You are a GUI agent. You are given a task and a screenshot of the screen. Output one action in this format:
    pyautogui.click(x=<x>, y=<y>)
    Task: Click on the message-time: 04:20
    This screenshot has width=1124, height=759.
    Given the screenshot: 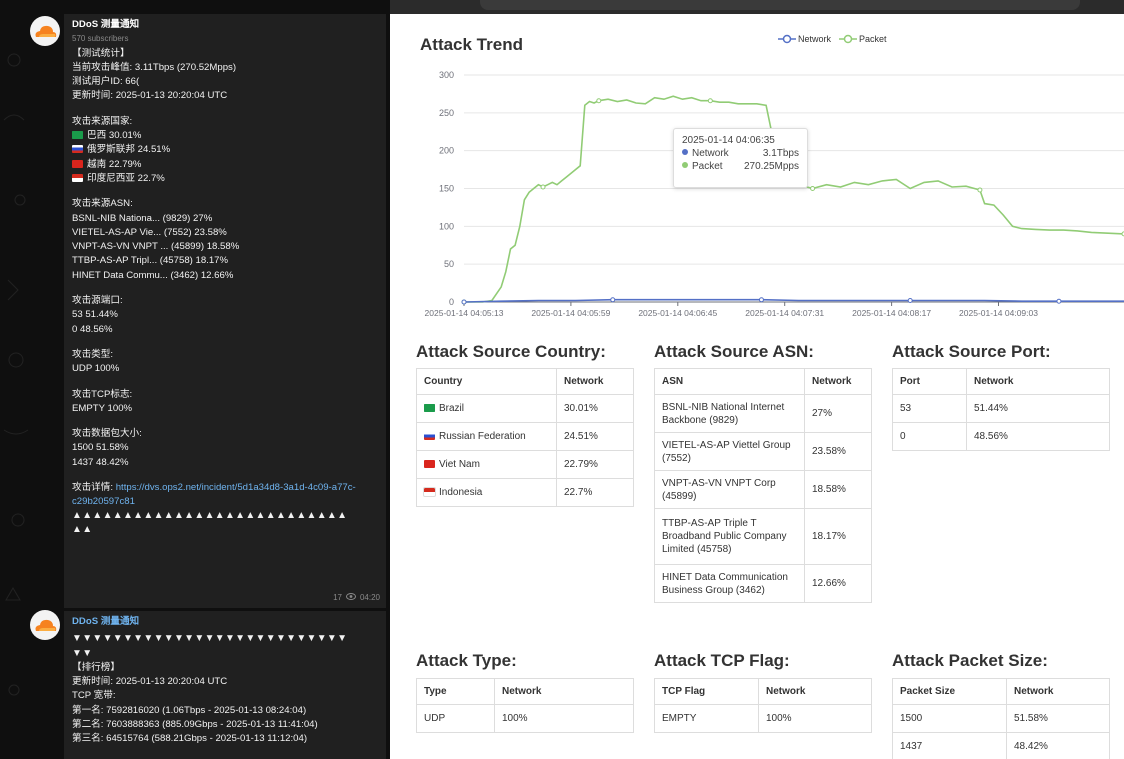 What is the action you would take?
    pyautogui.click(x=369, y=597)
    